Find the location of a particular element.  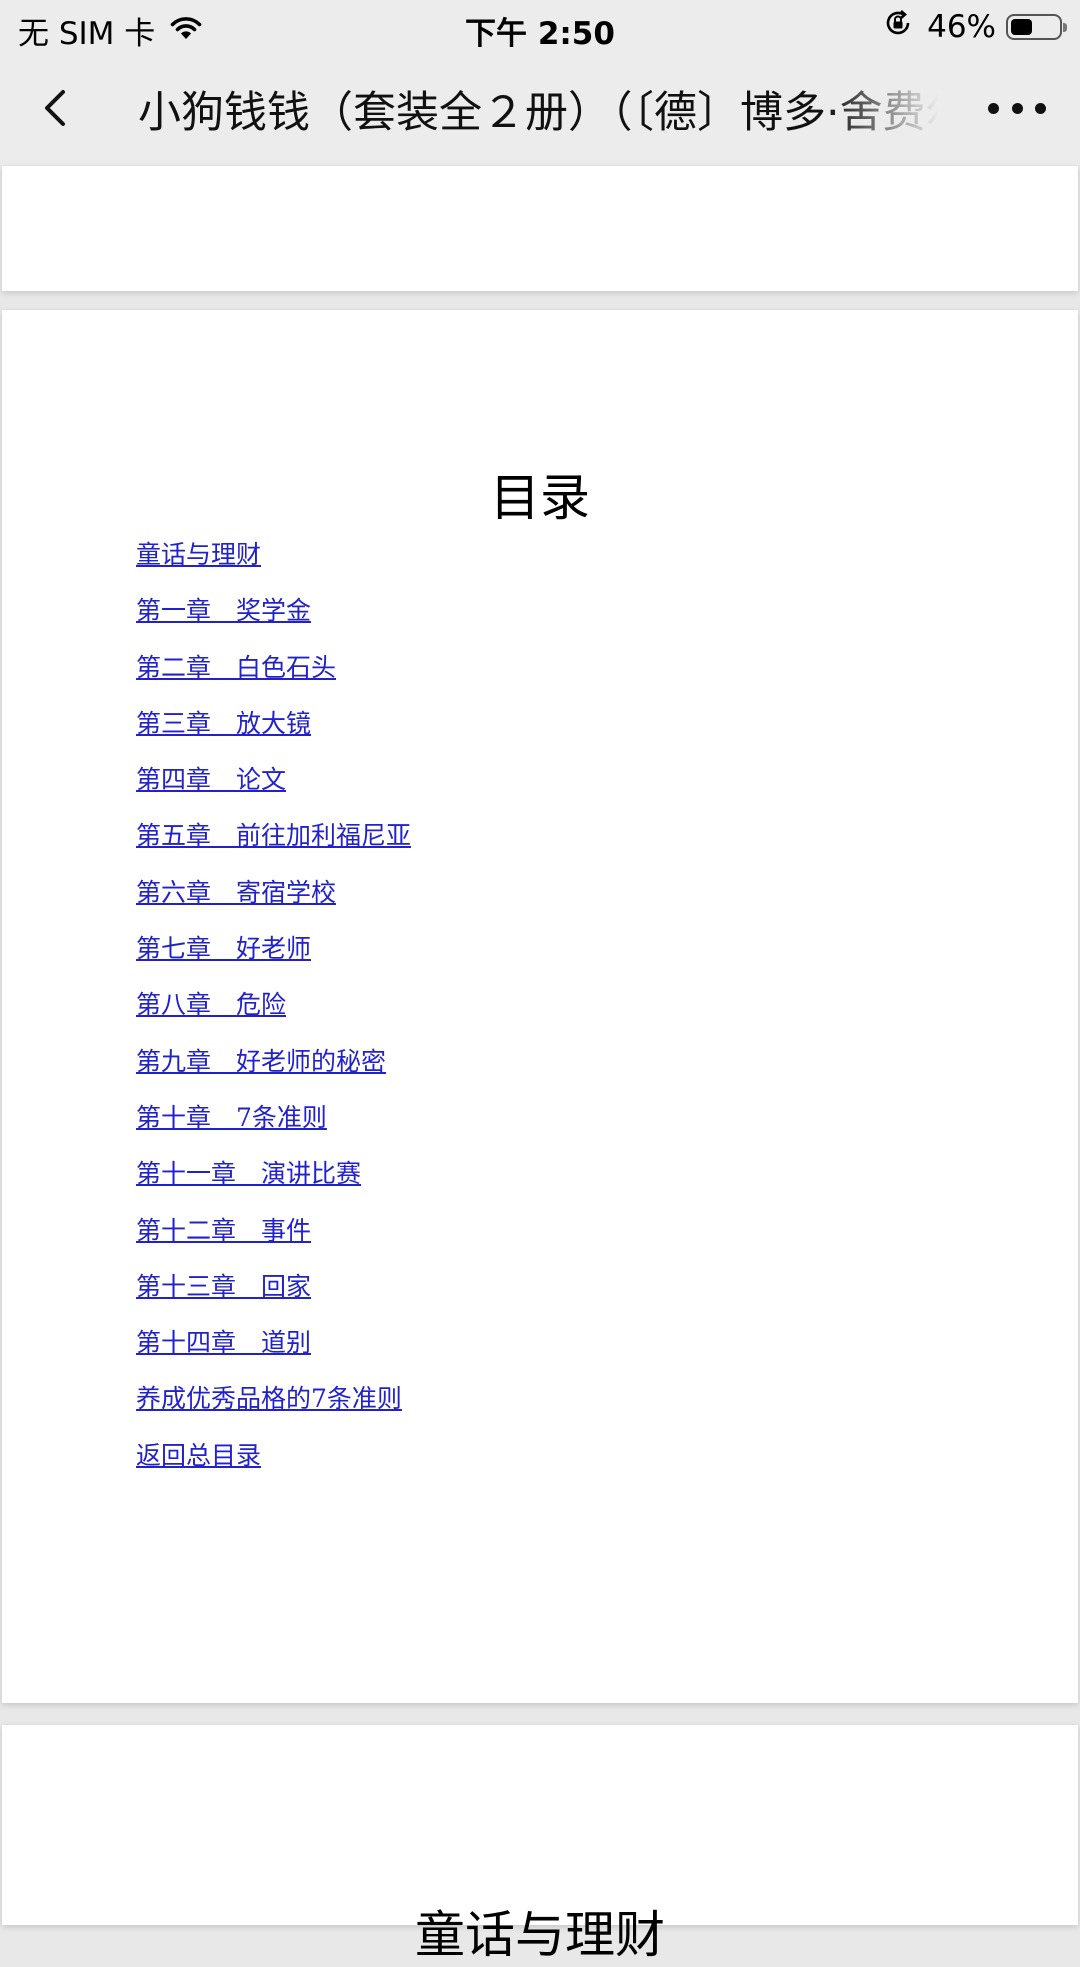

toc-link: 第九章 好老师的秘密 is located at coordinates (261, 1061).